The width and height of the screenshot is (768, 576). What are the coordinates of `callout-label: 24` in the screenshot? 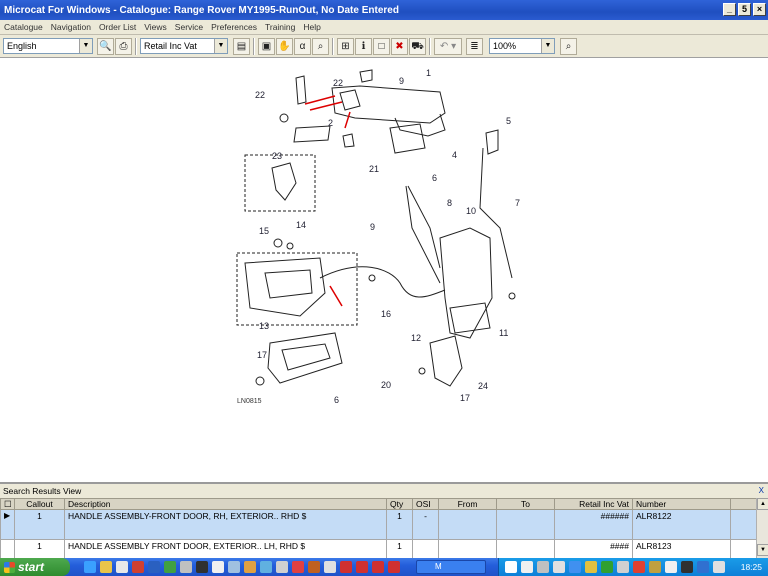 It's located at (483, 386).